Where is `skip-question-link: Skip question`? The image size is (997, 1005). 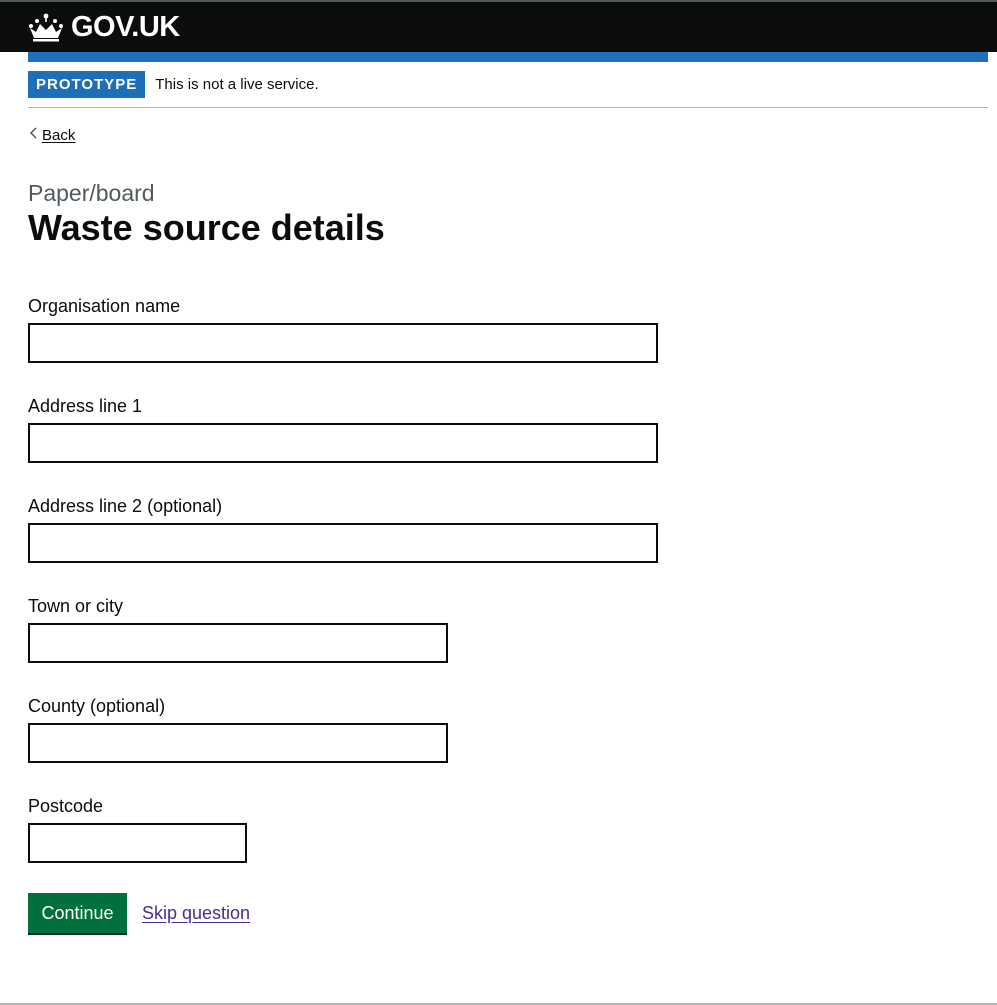
skip-question-link: Skip question is located at coordinates (196, 913).